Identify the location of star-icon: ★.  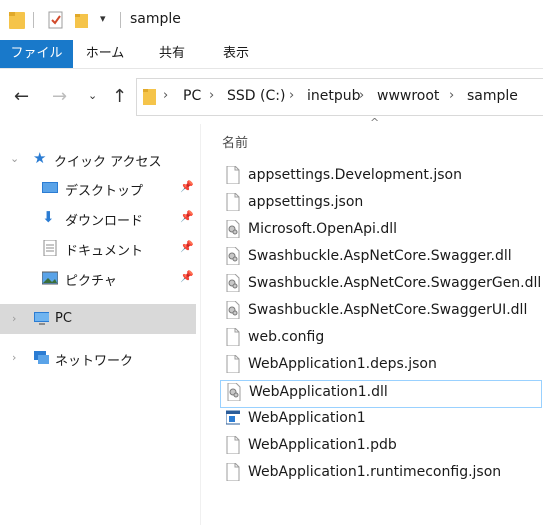
(40, 158).